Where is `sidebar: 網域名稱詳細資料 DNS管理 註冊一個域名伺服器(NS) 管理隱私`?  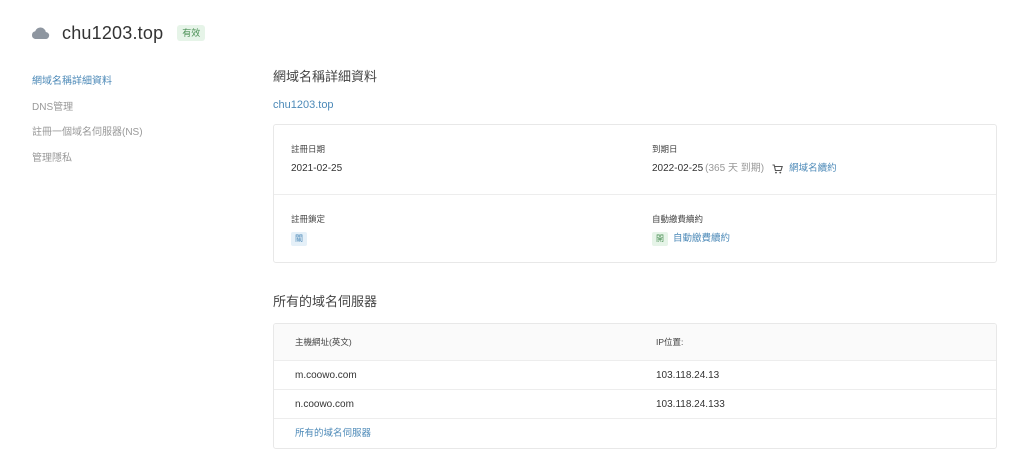 sidebar: 網域名稱詳細資料 DNS管理 註冊一個域名伺服器(NS) 管理隱私 is located at coordinates (132, 125).